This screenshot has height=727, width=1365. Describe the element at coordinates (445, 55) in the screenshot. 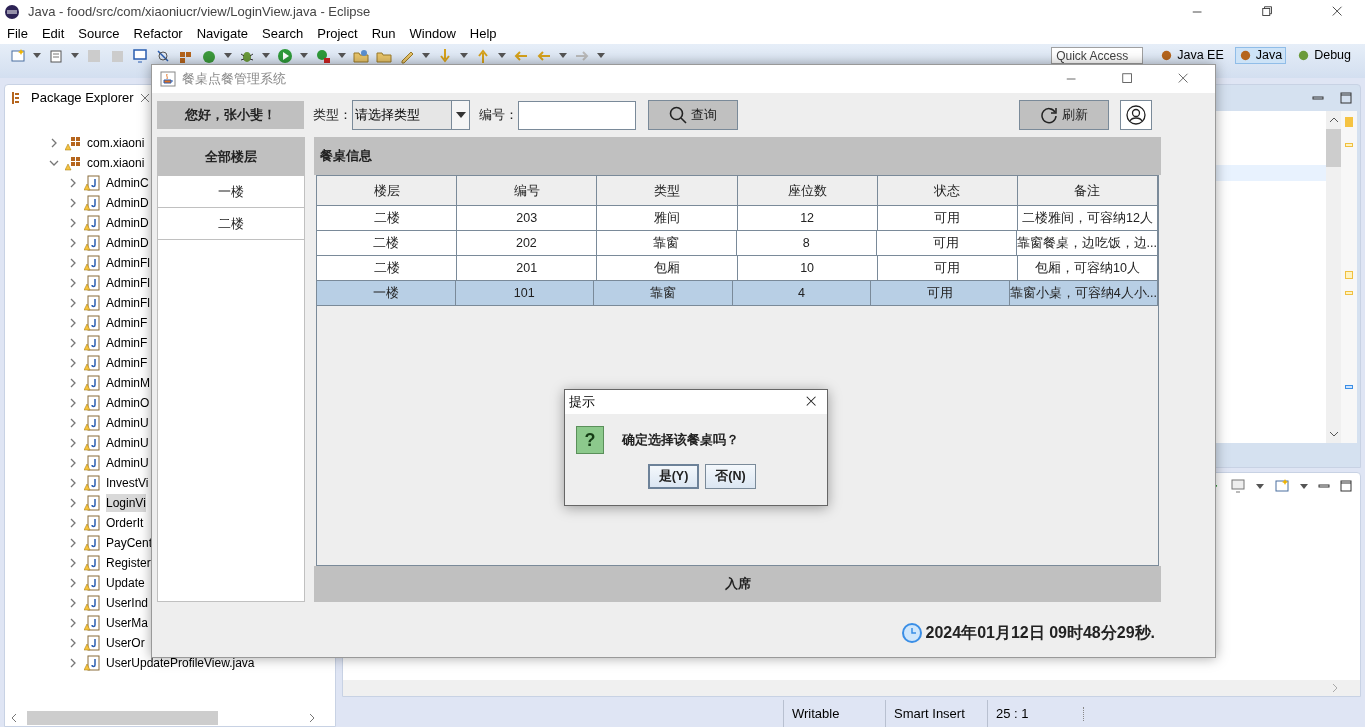

I see `arrow-down-icon` at that location.